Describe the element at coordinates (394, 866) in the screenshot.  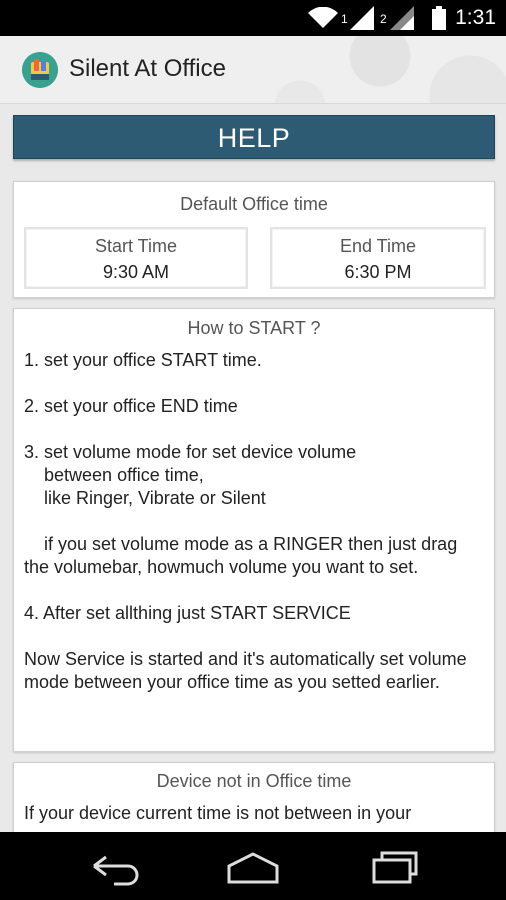
I see `recents-icon` at that location.